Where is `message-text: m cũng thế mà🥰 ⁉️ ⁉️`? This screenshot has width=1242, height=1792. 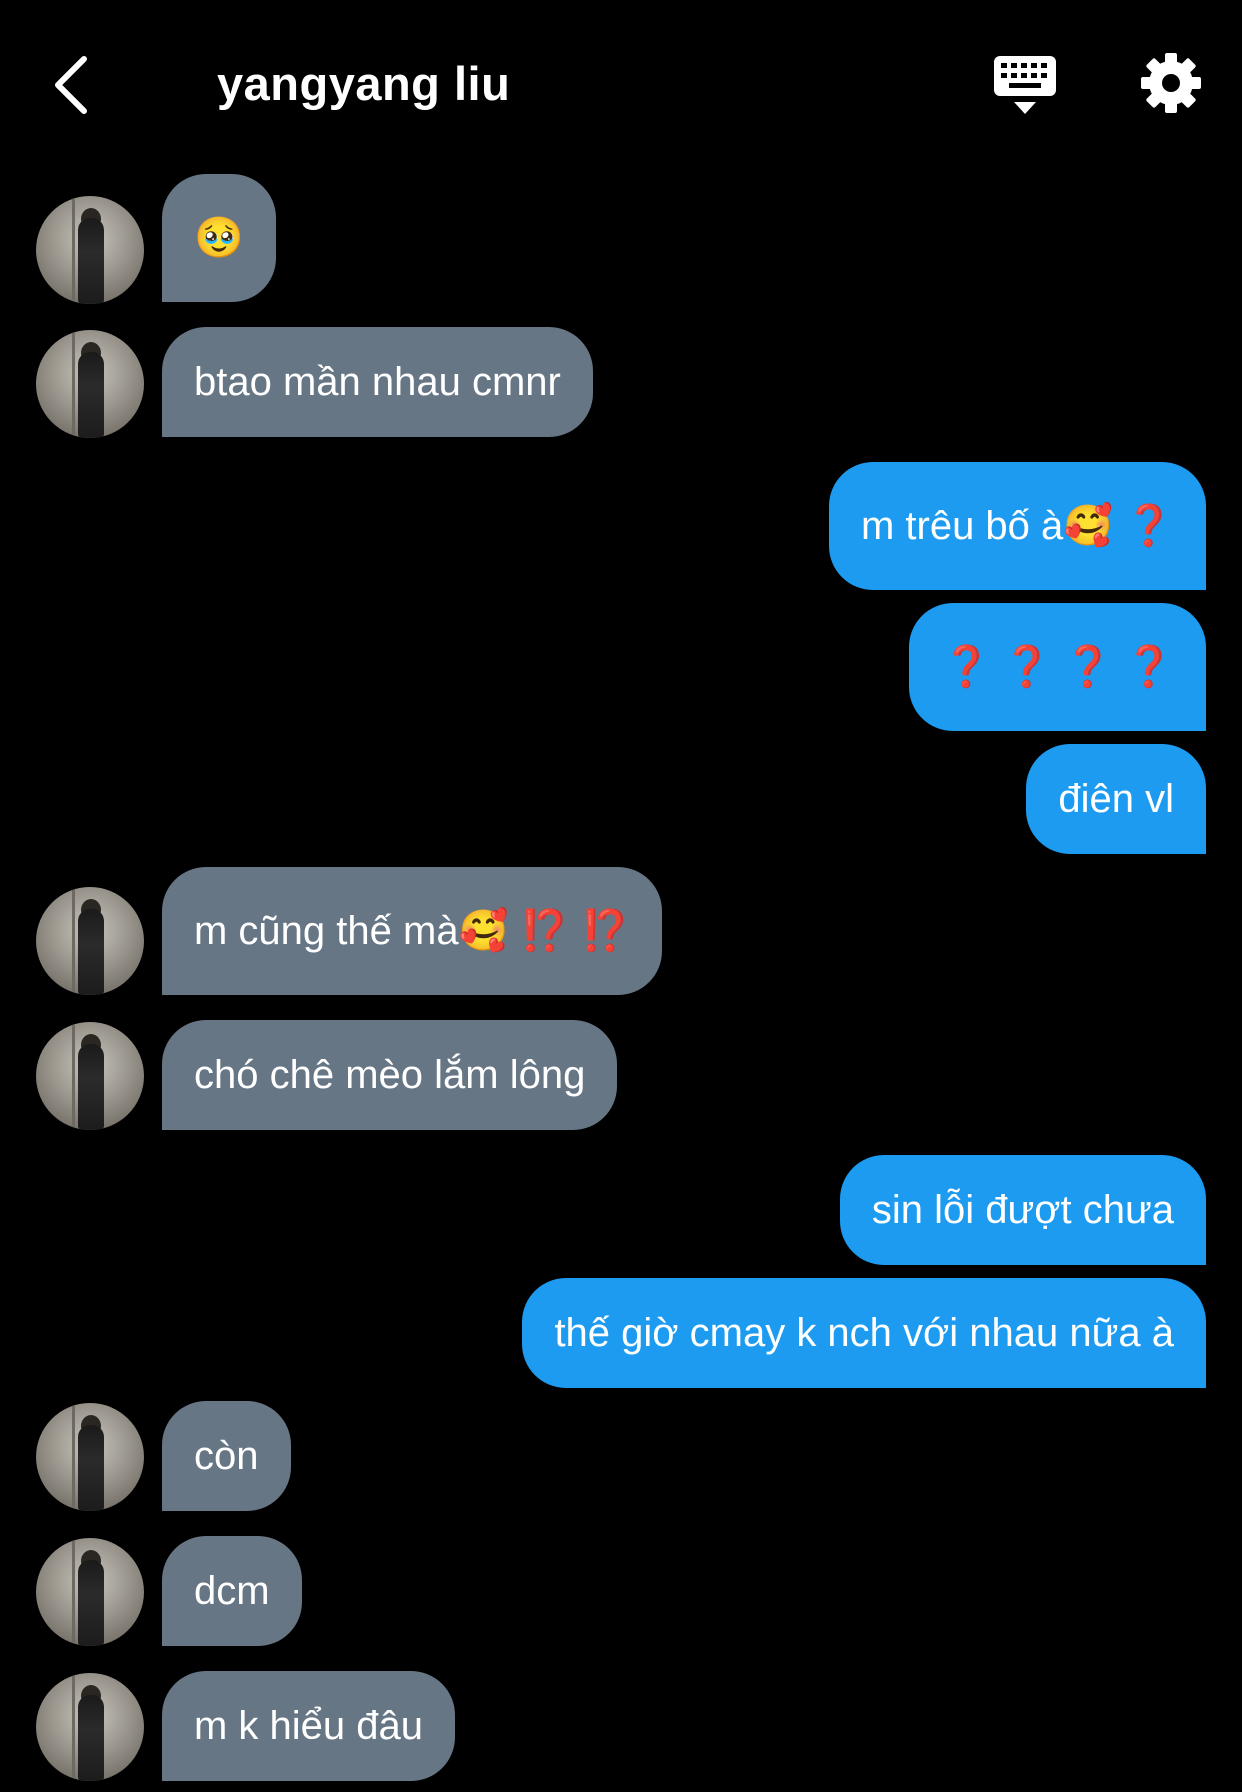 message-text: m cũng thế mà🥰 ⁉️ ⁉️ is located at coordinates (412, 931).